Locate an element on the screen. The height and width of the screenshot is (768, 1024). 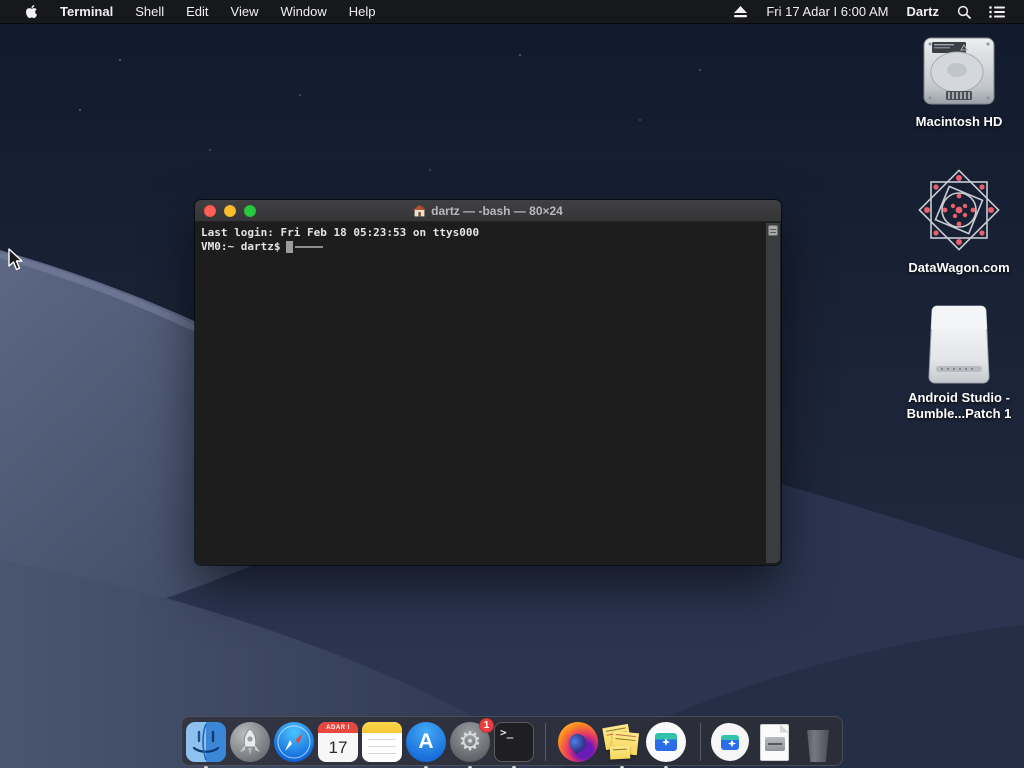
terminal-scrollbar is located at coordinates (773, 393).